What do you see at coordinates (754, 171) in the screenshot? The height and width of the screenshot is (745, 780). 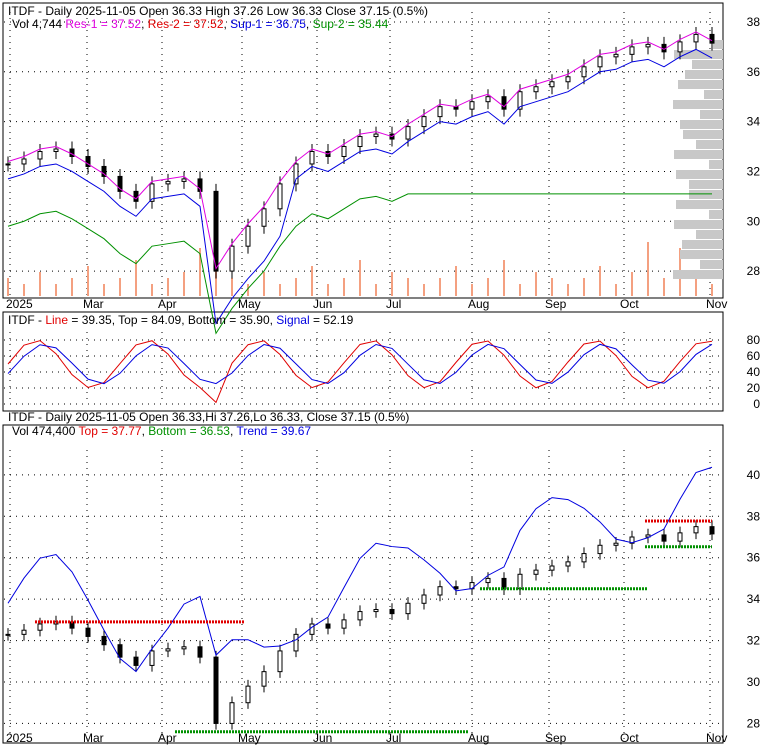 I see `y-tick-label: 32` at bounding box center [754, 171].